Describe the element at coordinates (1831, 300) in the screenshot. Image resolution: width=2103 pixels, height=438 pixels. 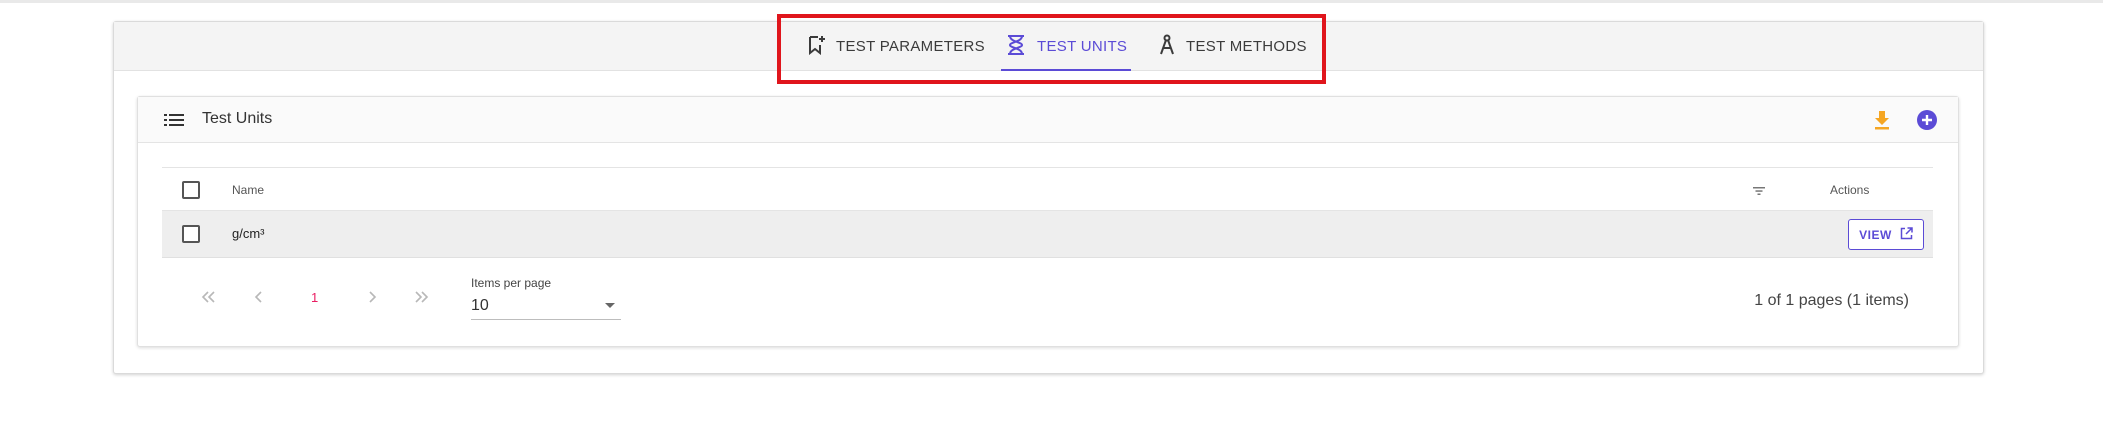
I see `page-range-label: 1 of 1 pages (1 items)` at that location.